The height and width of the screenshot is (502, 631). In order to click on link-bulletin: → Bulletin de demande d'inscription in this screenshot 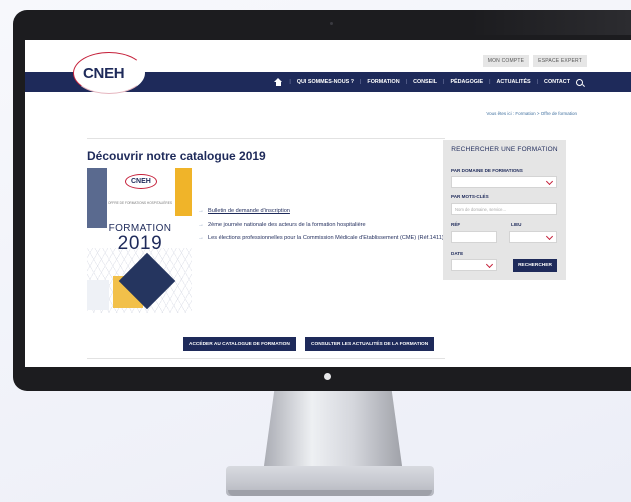, I will do `click(323, 212)`.